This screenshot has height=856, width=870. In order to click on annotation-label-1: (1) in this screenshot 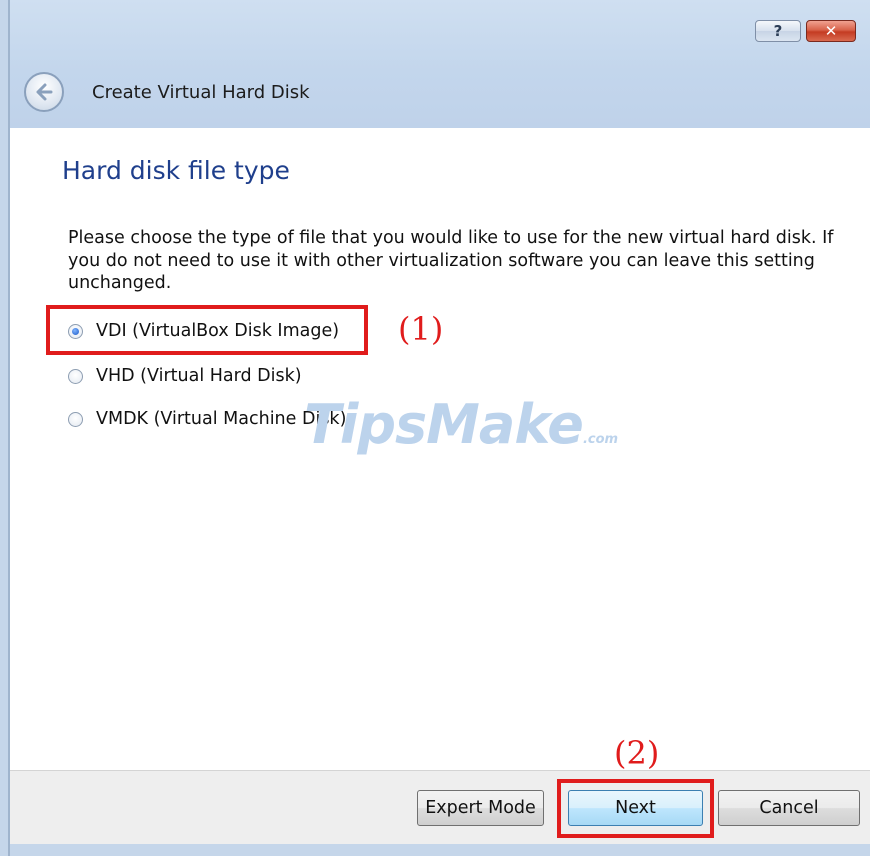, I will do `click(421, 329)`.